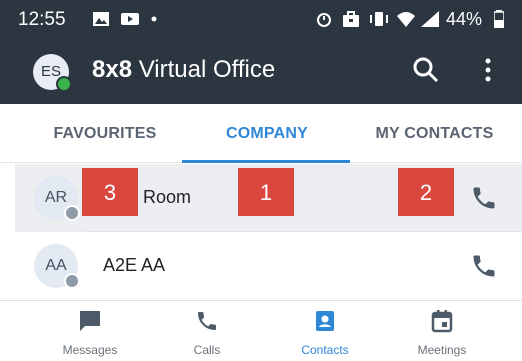  Describe the element at coordinates (434, 133) in the screenshot. I see `tab-my-contacts: MY CONTACTS` at that location.